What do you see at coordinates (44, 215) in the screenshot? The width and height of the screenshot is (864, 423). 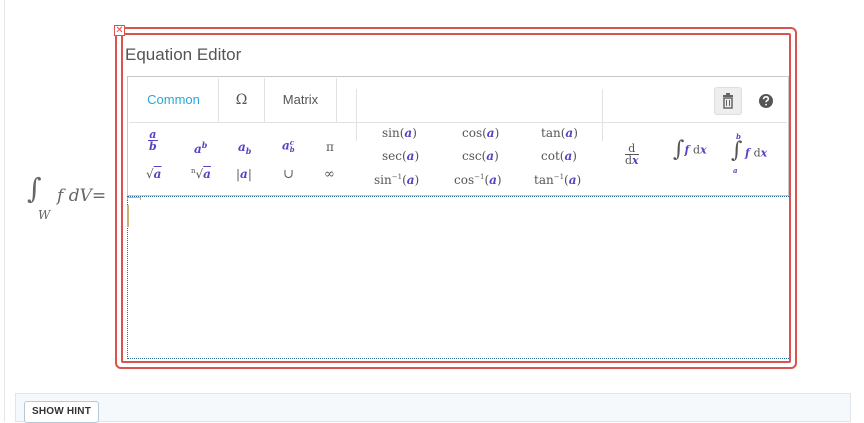 I see `integral-subscript: W` at bounding box center [44, 215].